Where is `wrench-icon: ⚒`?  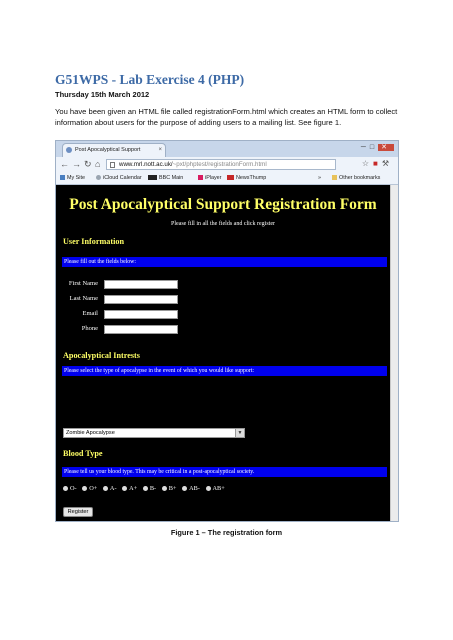 wrench-icon: ⚒ is located at coordinates (387, 163).